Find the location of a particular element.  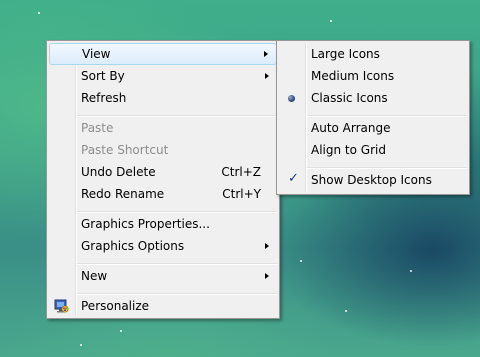

menu-item-new: New is located at coordinates (163, 276).